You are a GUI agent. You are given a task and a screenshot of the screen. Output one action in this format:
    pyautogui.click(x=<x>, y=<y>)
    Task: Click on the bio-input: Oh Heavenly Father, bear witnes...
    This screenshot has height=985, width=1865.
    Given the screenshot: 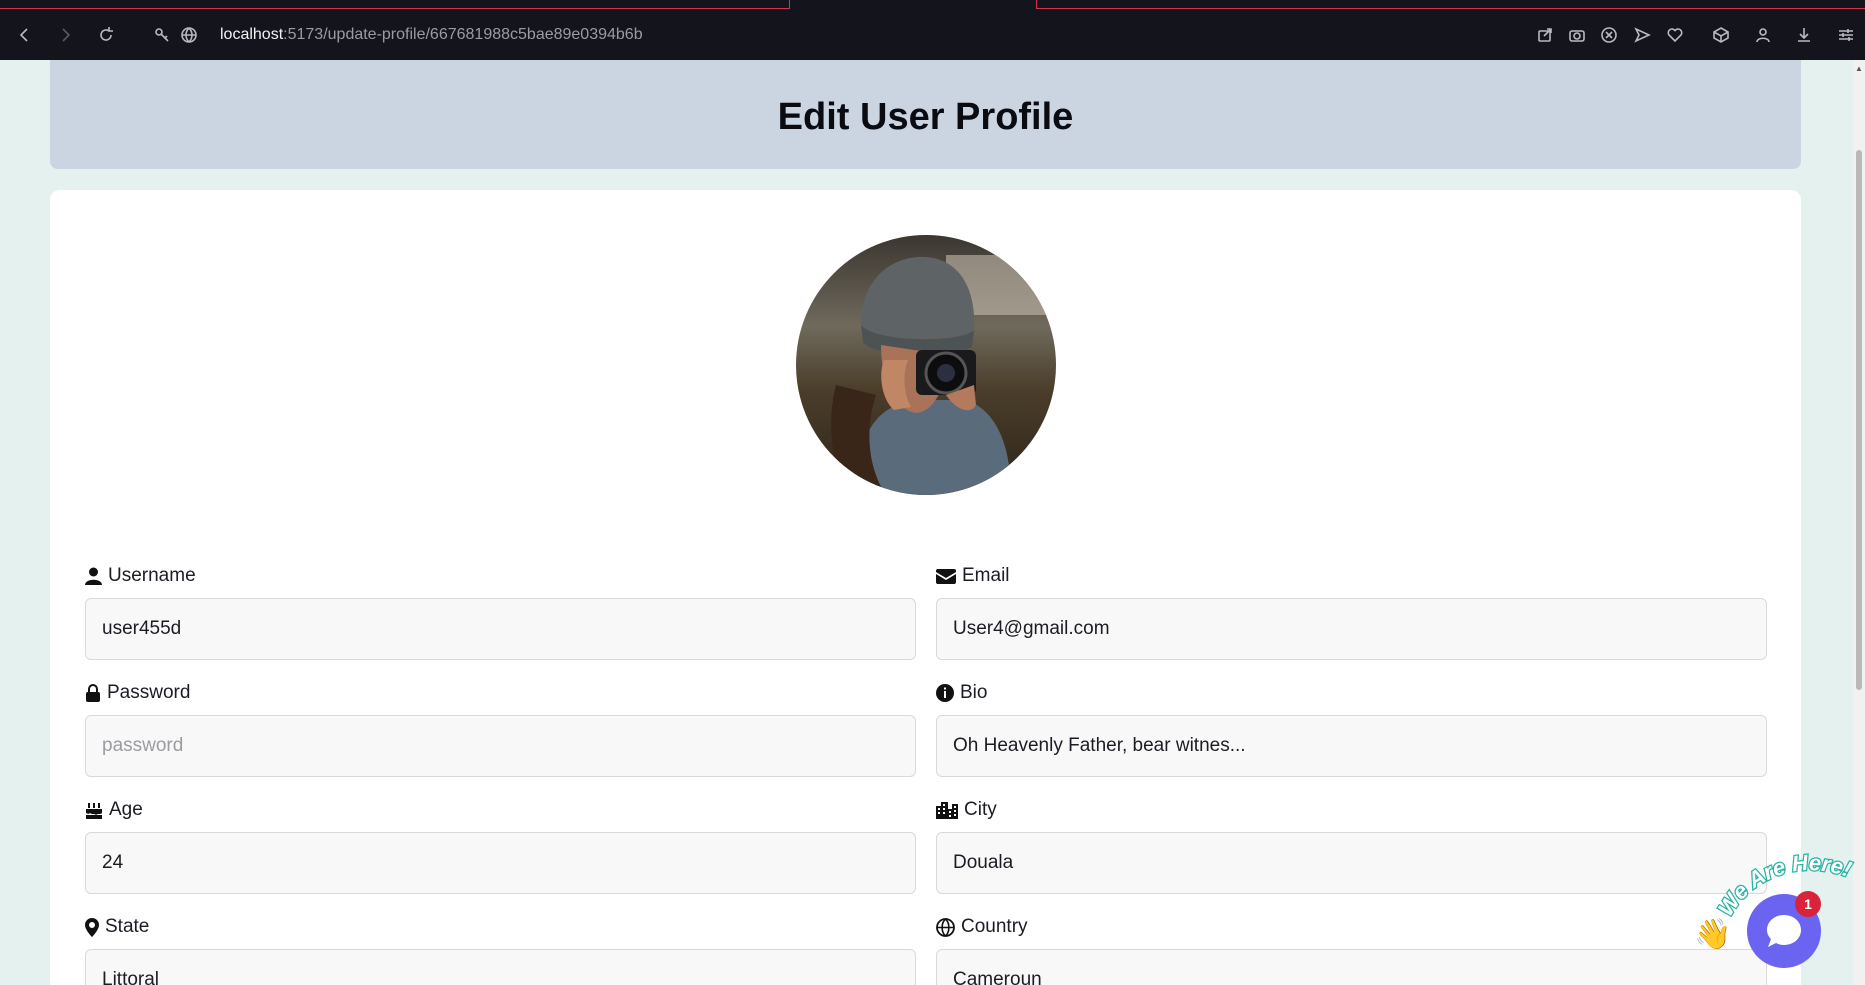 What is the action you would take?
    pyautogui.click(x=1351, y=746)
    